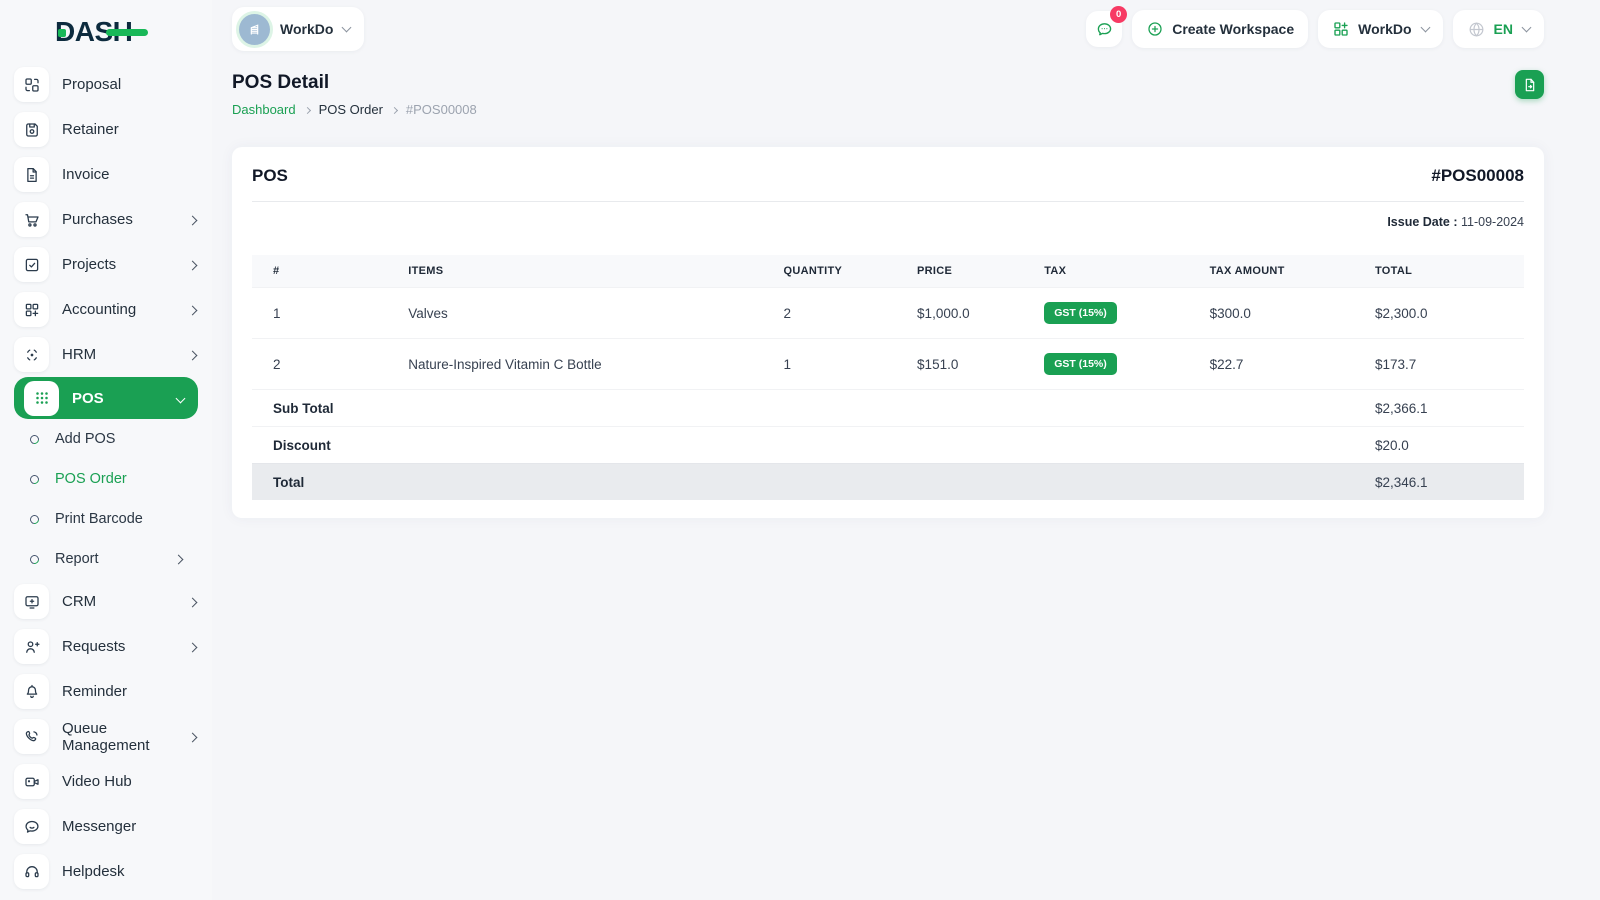 This screenshot has width=1600, height=900. What do you see at coordinates (106, 439) in the screenshot?
I see `sidebar-subitem-add-pos: Add POS` at bounding box center [106, 439].